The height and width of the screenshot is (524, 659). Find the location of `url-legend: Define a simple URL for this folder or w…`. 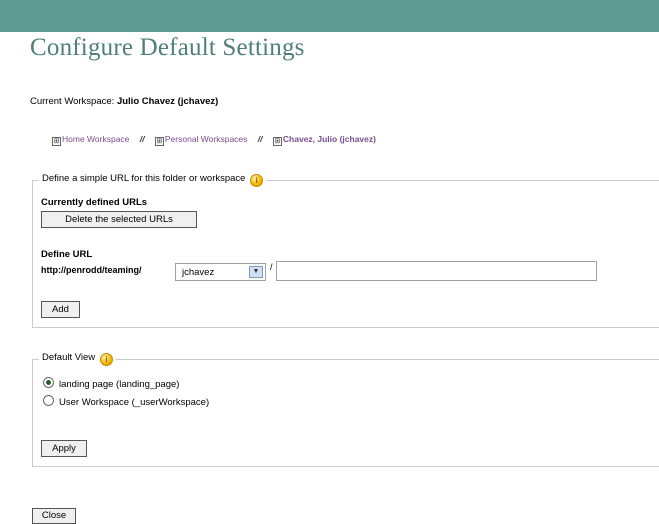

url-legend: Define a simple URL for this folder or w… is located at coordinates (153, 180).